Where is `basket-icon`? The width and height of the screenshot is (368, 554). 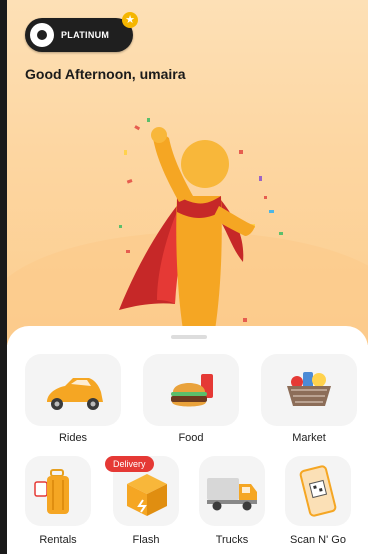 basket-icon is located at coordinates (309, 389).